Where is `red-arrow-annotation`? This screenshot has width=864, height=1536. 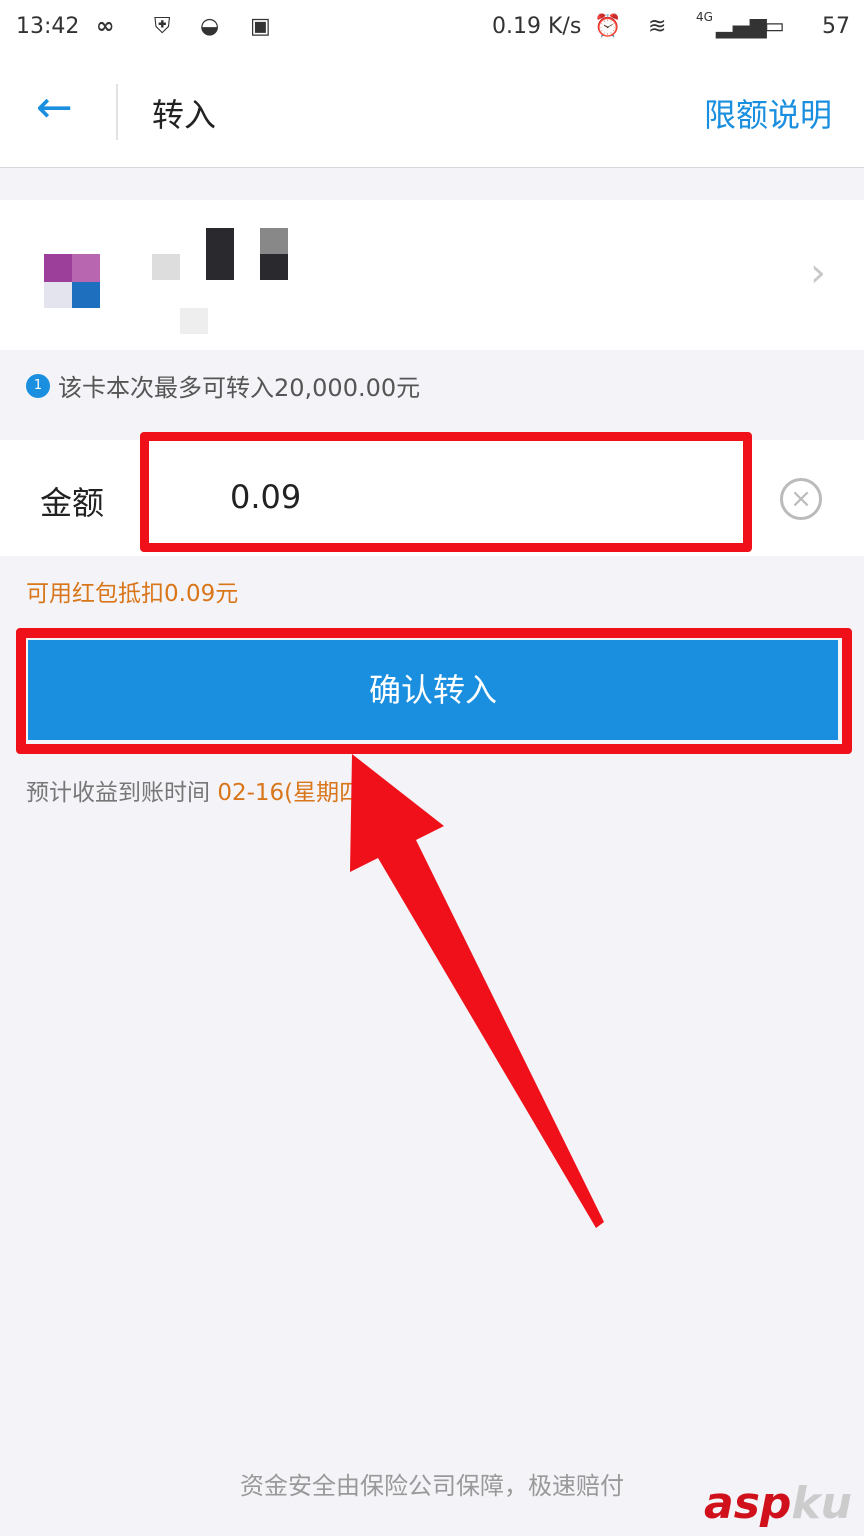 red-arrow-annotation is located at coordinates (477, 991).